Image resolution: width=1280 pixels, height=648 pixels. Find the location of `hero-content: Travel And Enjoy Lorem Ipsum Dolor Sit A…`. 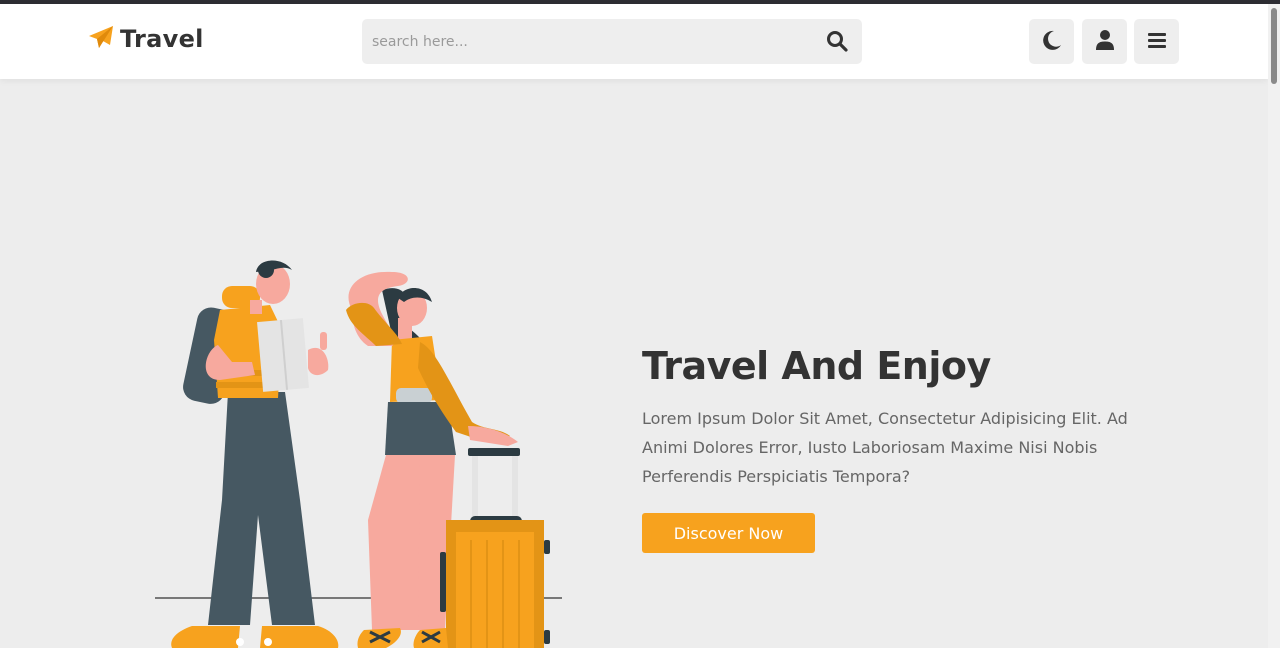

hero-content: Travel And Enjoy Lorem Ipsum Dolor Sit A… is located at coordinates (902, 415).